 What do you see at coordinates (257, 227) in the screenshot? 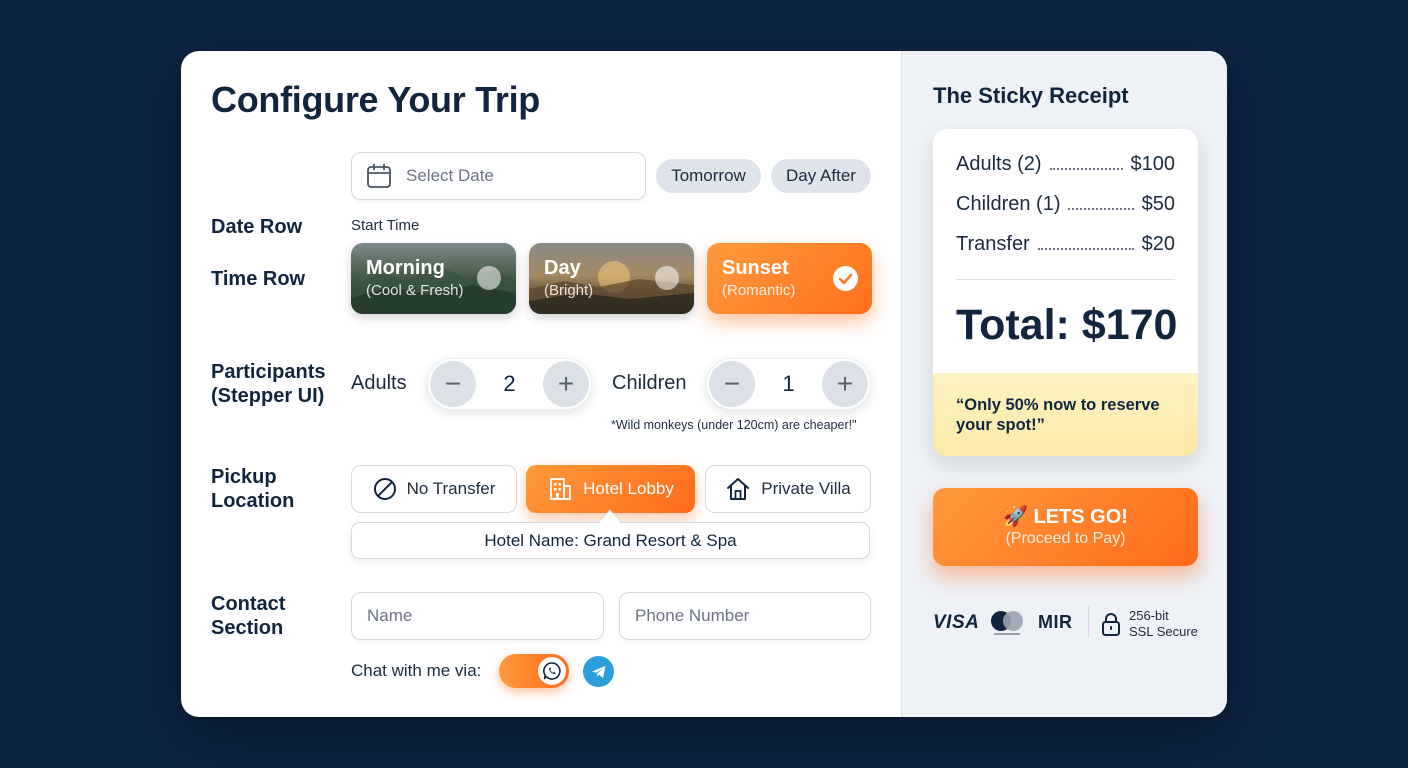
I see `date-row-label: Date Row` at bounding box center [257, 227].